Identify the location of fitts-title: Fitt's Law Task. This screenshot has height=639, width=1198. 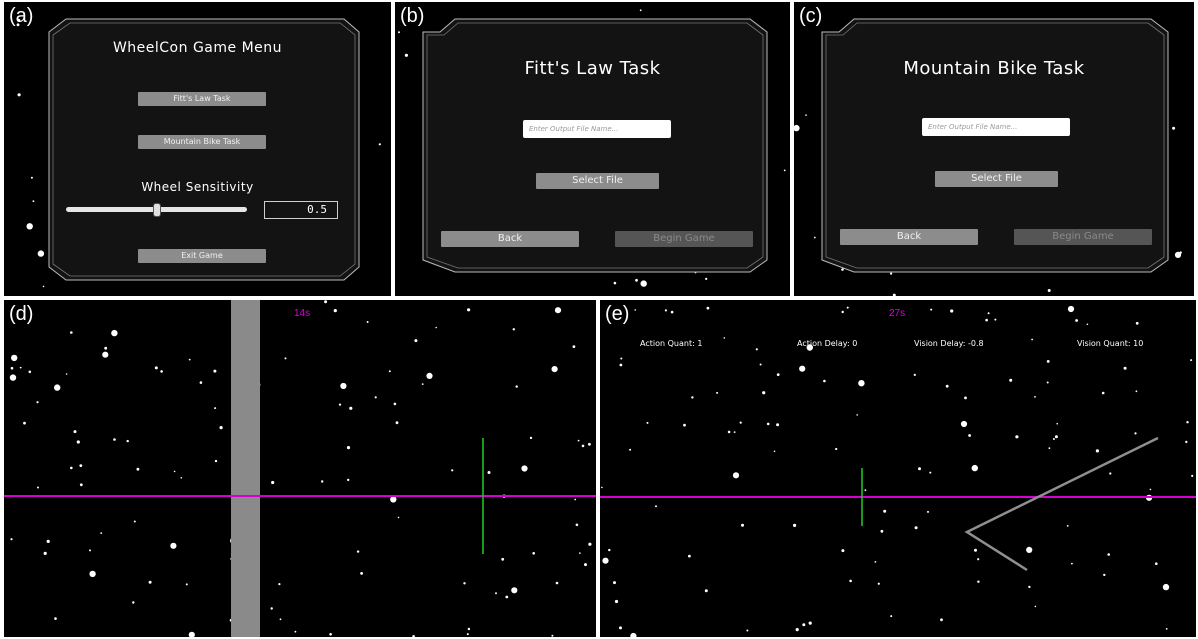
(592, 68).